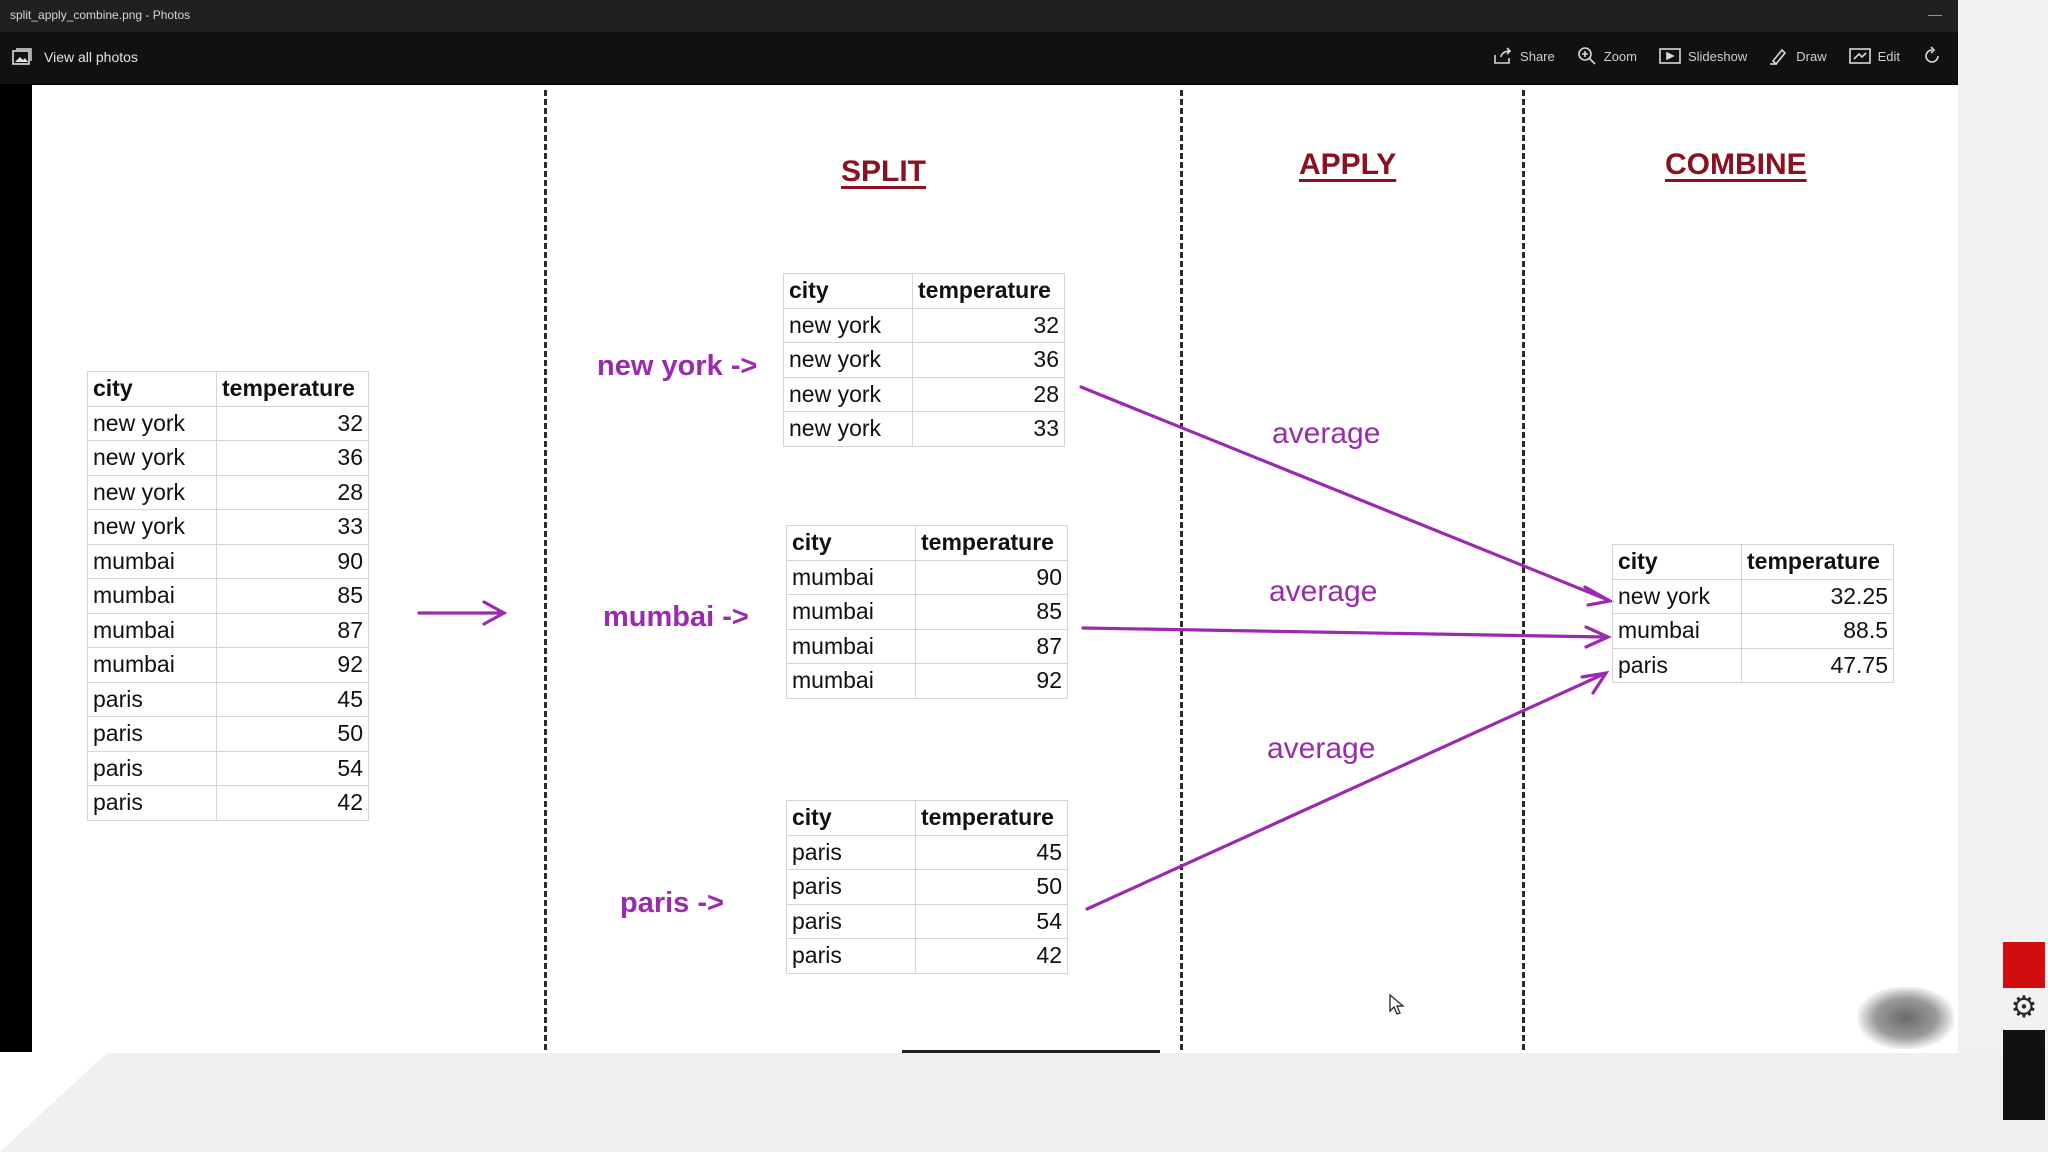  What do you see at coordinates (677, 366) in the screenshot?
I see `group-label-new-york: new york ->` at bounding box center [677, 366].